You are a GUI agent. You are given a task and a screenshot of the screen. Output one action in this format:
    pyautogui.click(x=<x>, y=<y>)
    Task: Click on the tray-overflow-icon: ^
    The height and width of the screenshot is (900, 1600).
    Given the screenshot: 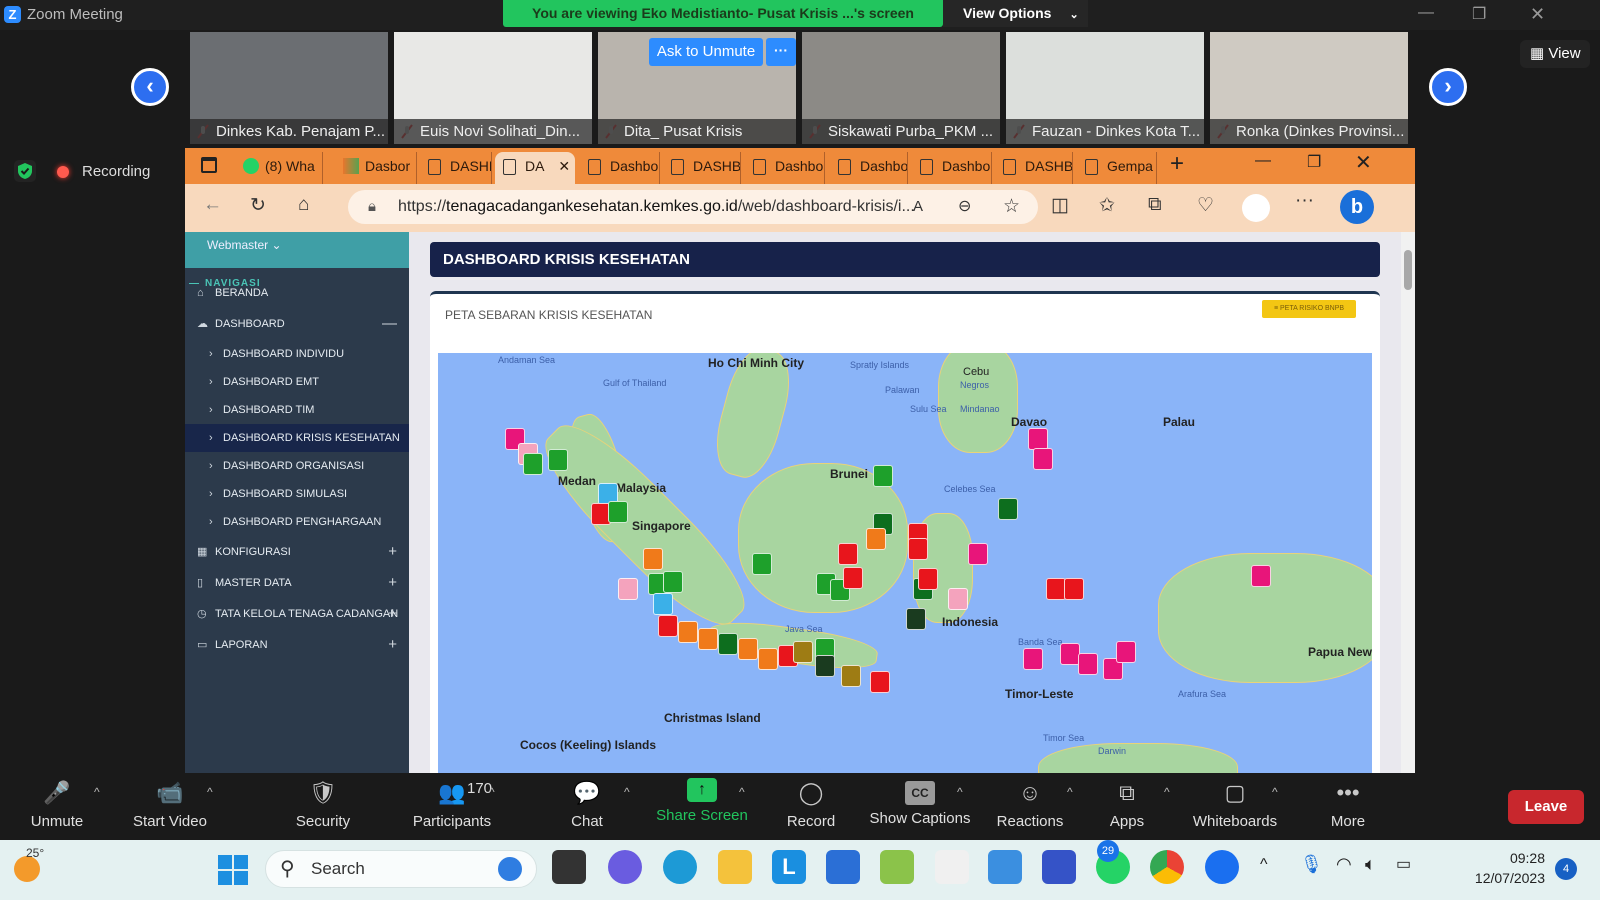 What is the action you would take?
    pyautogui.click(x=1264, y=865)
    